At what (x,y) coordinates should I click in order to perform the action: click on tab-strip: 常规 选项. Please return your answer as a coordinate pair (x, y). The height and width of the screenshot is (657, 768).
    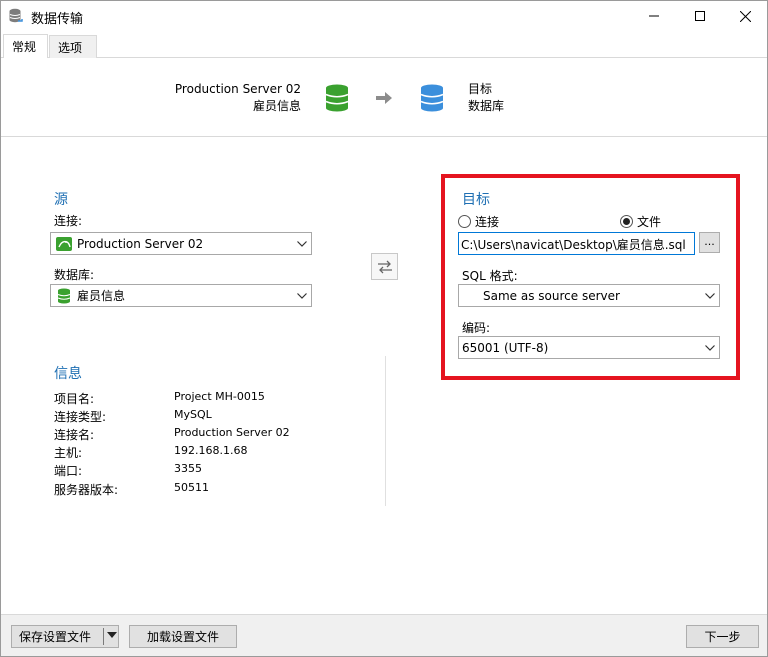
    Looking at the image, I should click on (384, 46).